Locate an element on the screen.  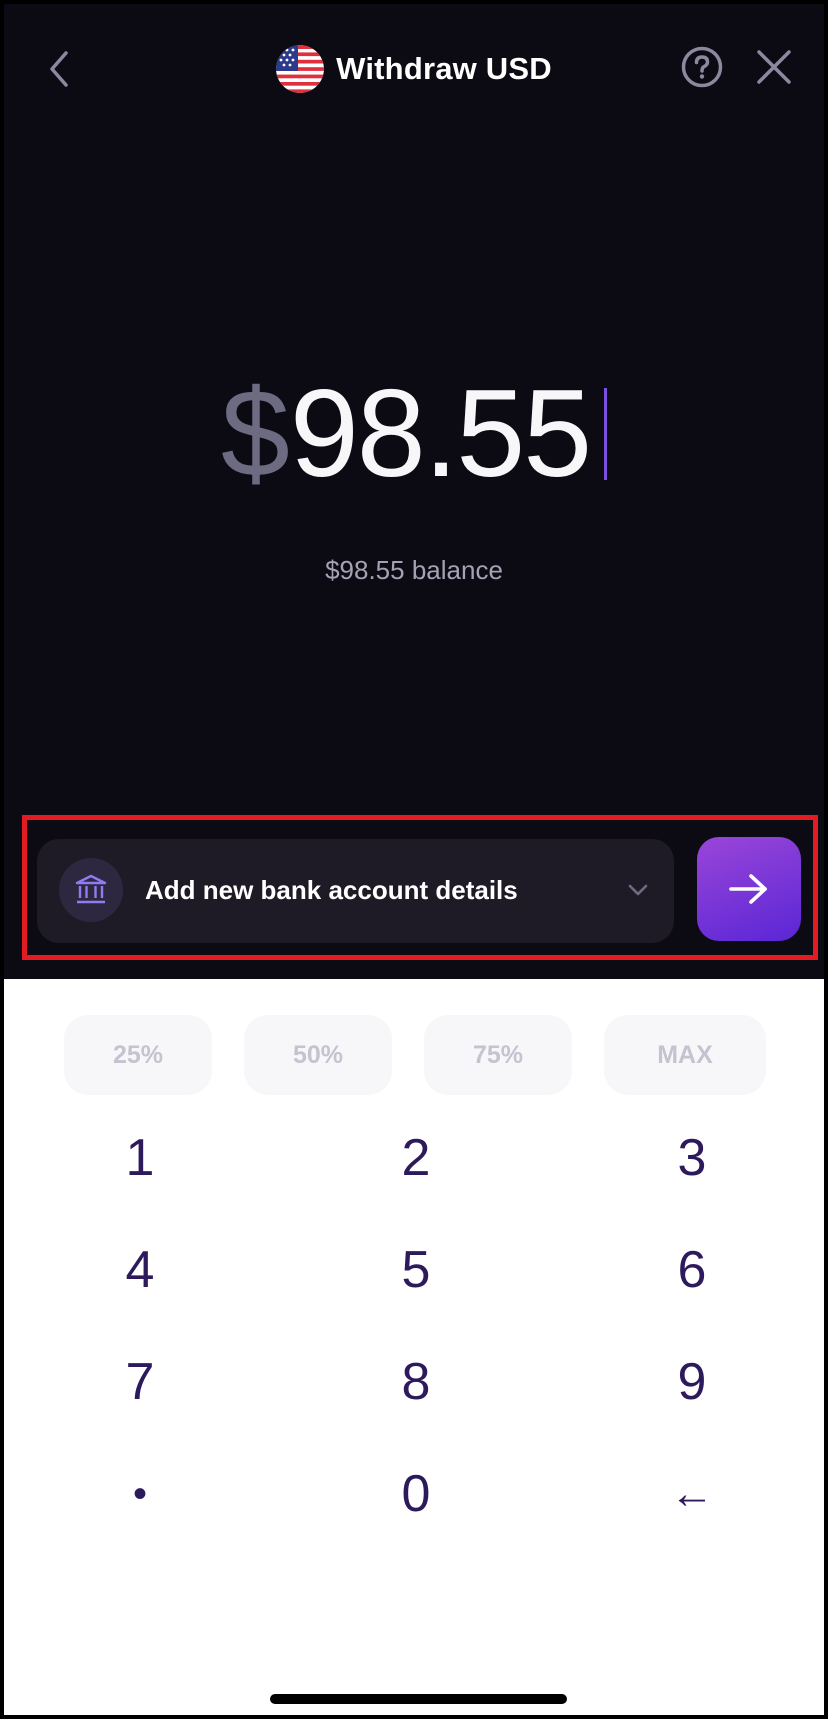
bank-account-dropdown: Add new bank account details is located at coordinates (355, 891).